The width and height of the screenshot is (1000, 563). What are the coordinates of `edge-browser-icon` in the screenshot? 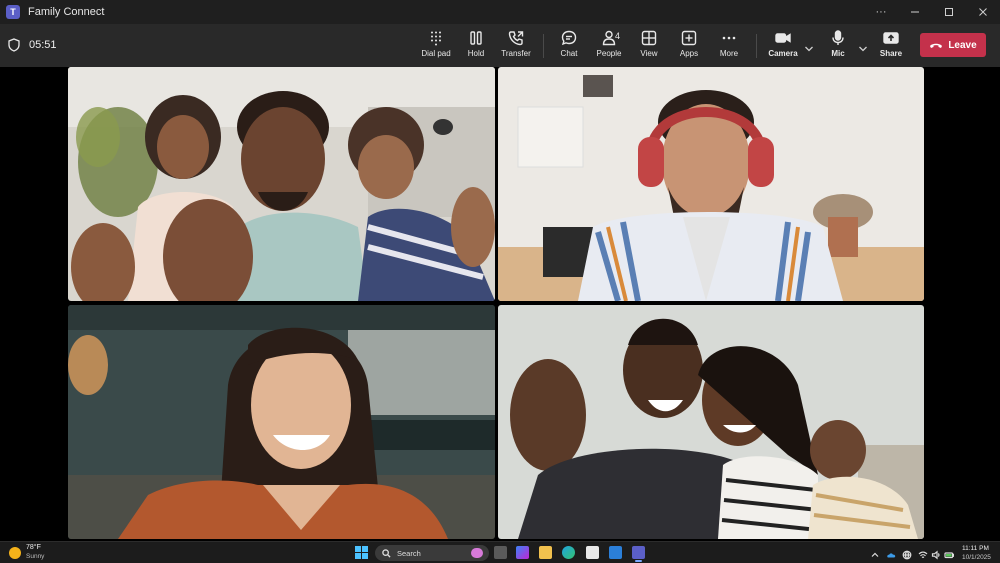 It's located at (568, 552).